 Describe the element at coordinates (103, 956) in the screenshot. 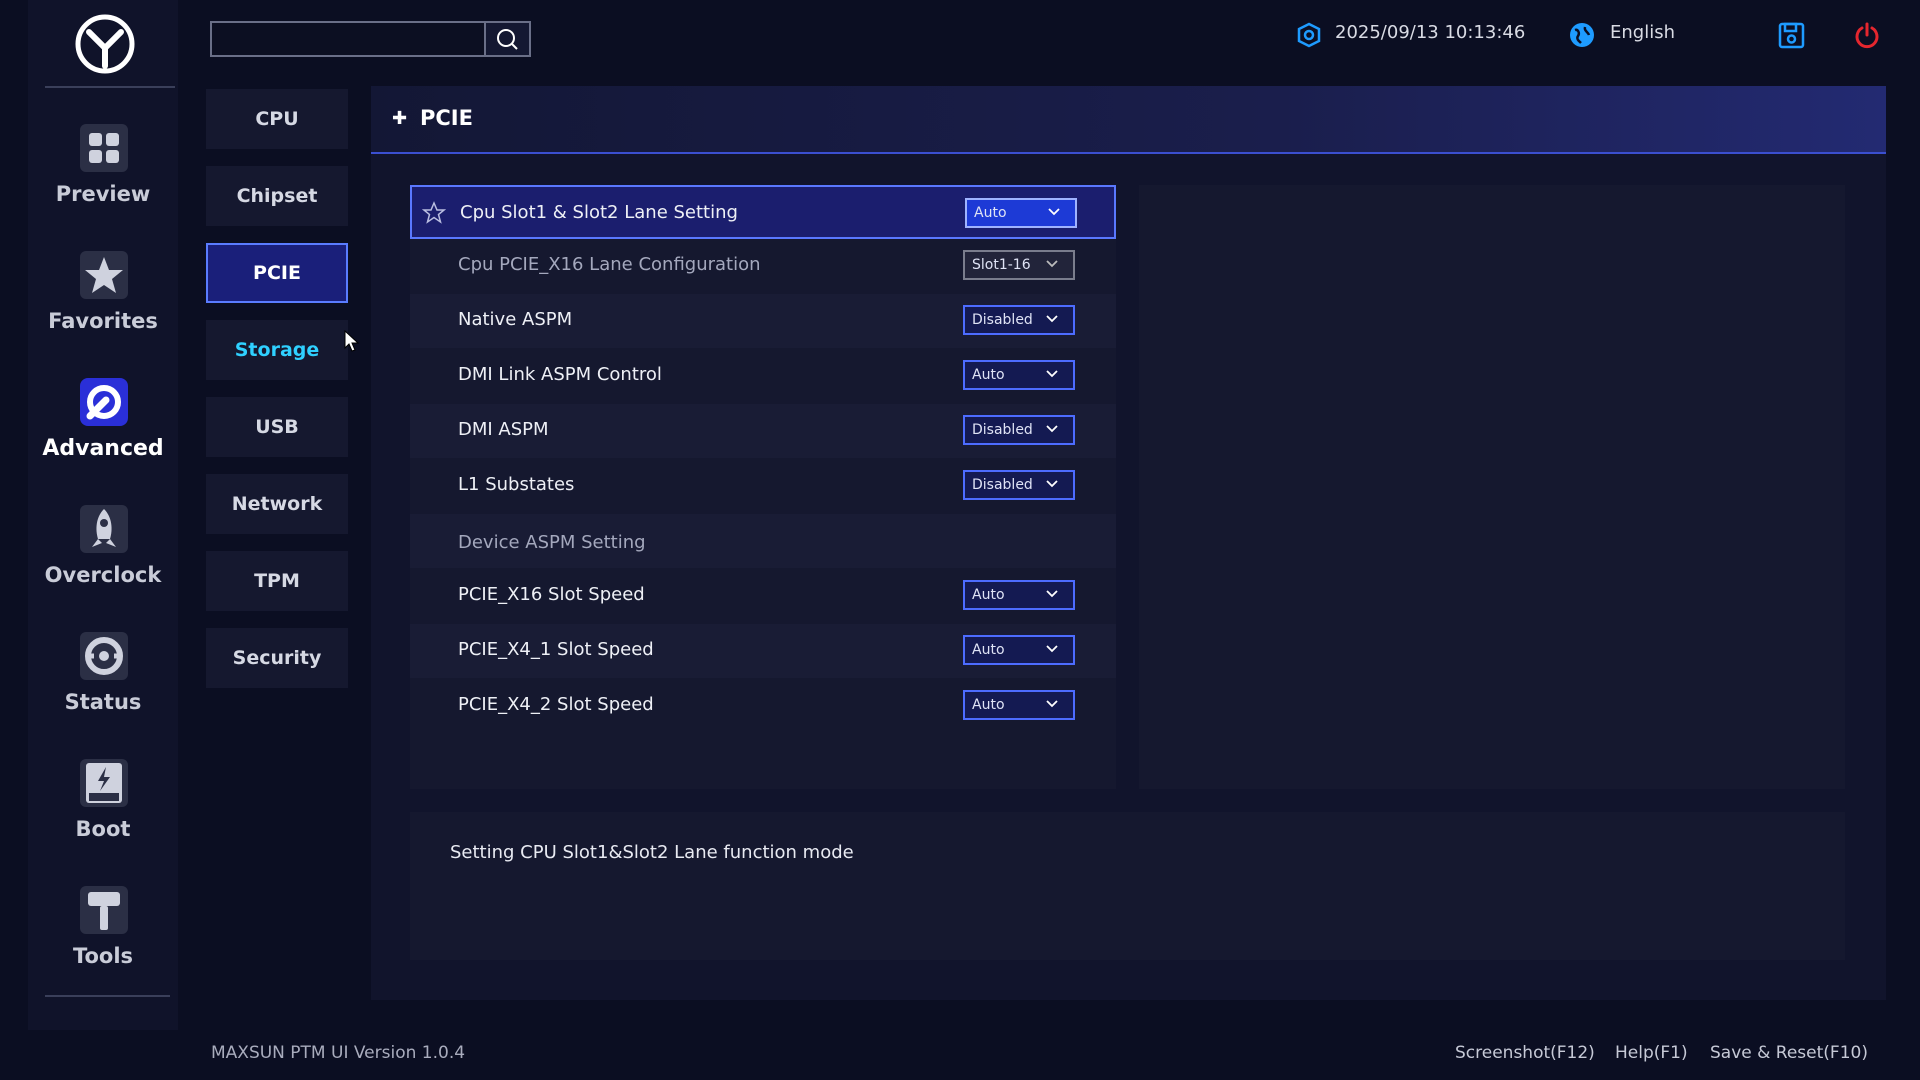

I see `nav-label: Tools` at that location.